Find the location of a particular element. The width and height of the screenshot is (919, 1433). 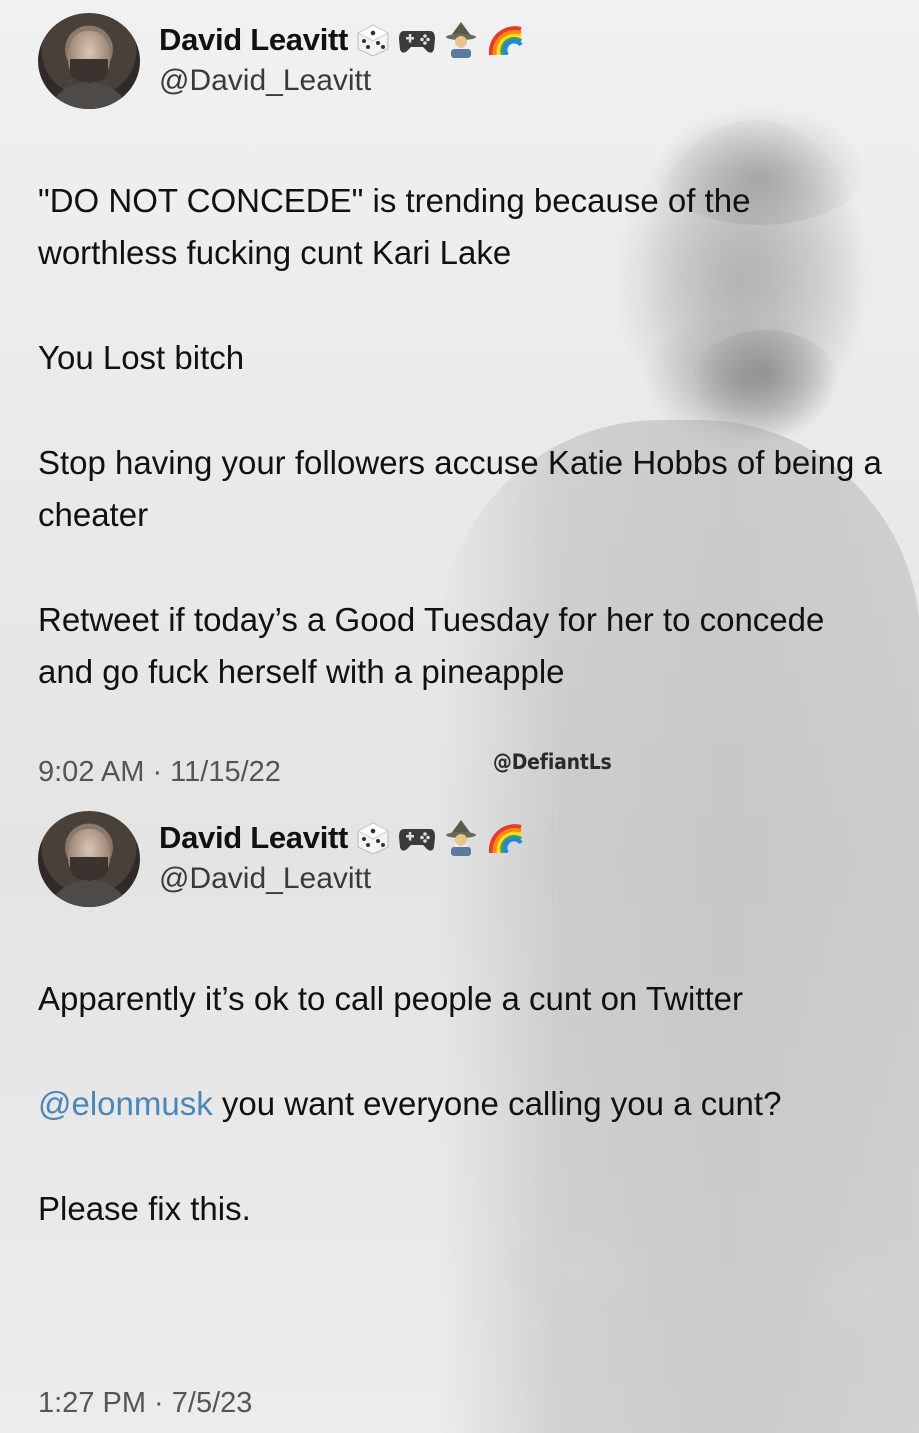

tweet-paragraph-text: you want everyone calling you a cunt? is located at coordinates (501, 1103).